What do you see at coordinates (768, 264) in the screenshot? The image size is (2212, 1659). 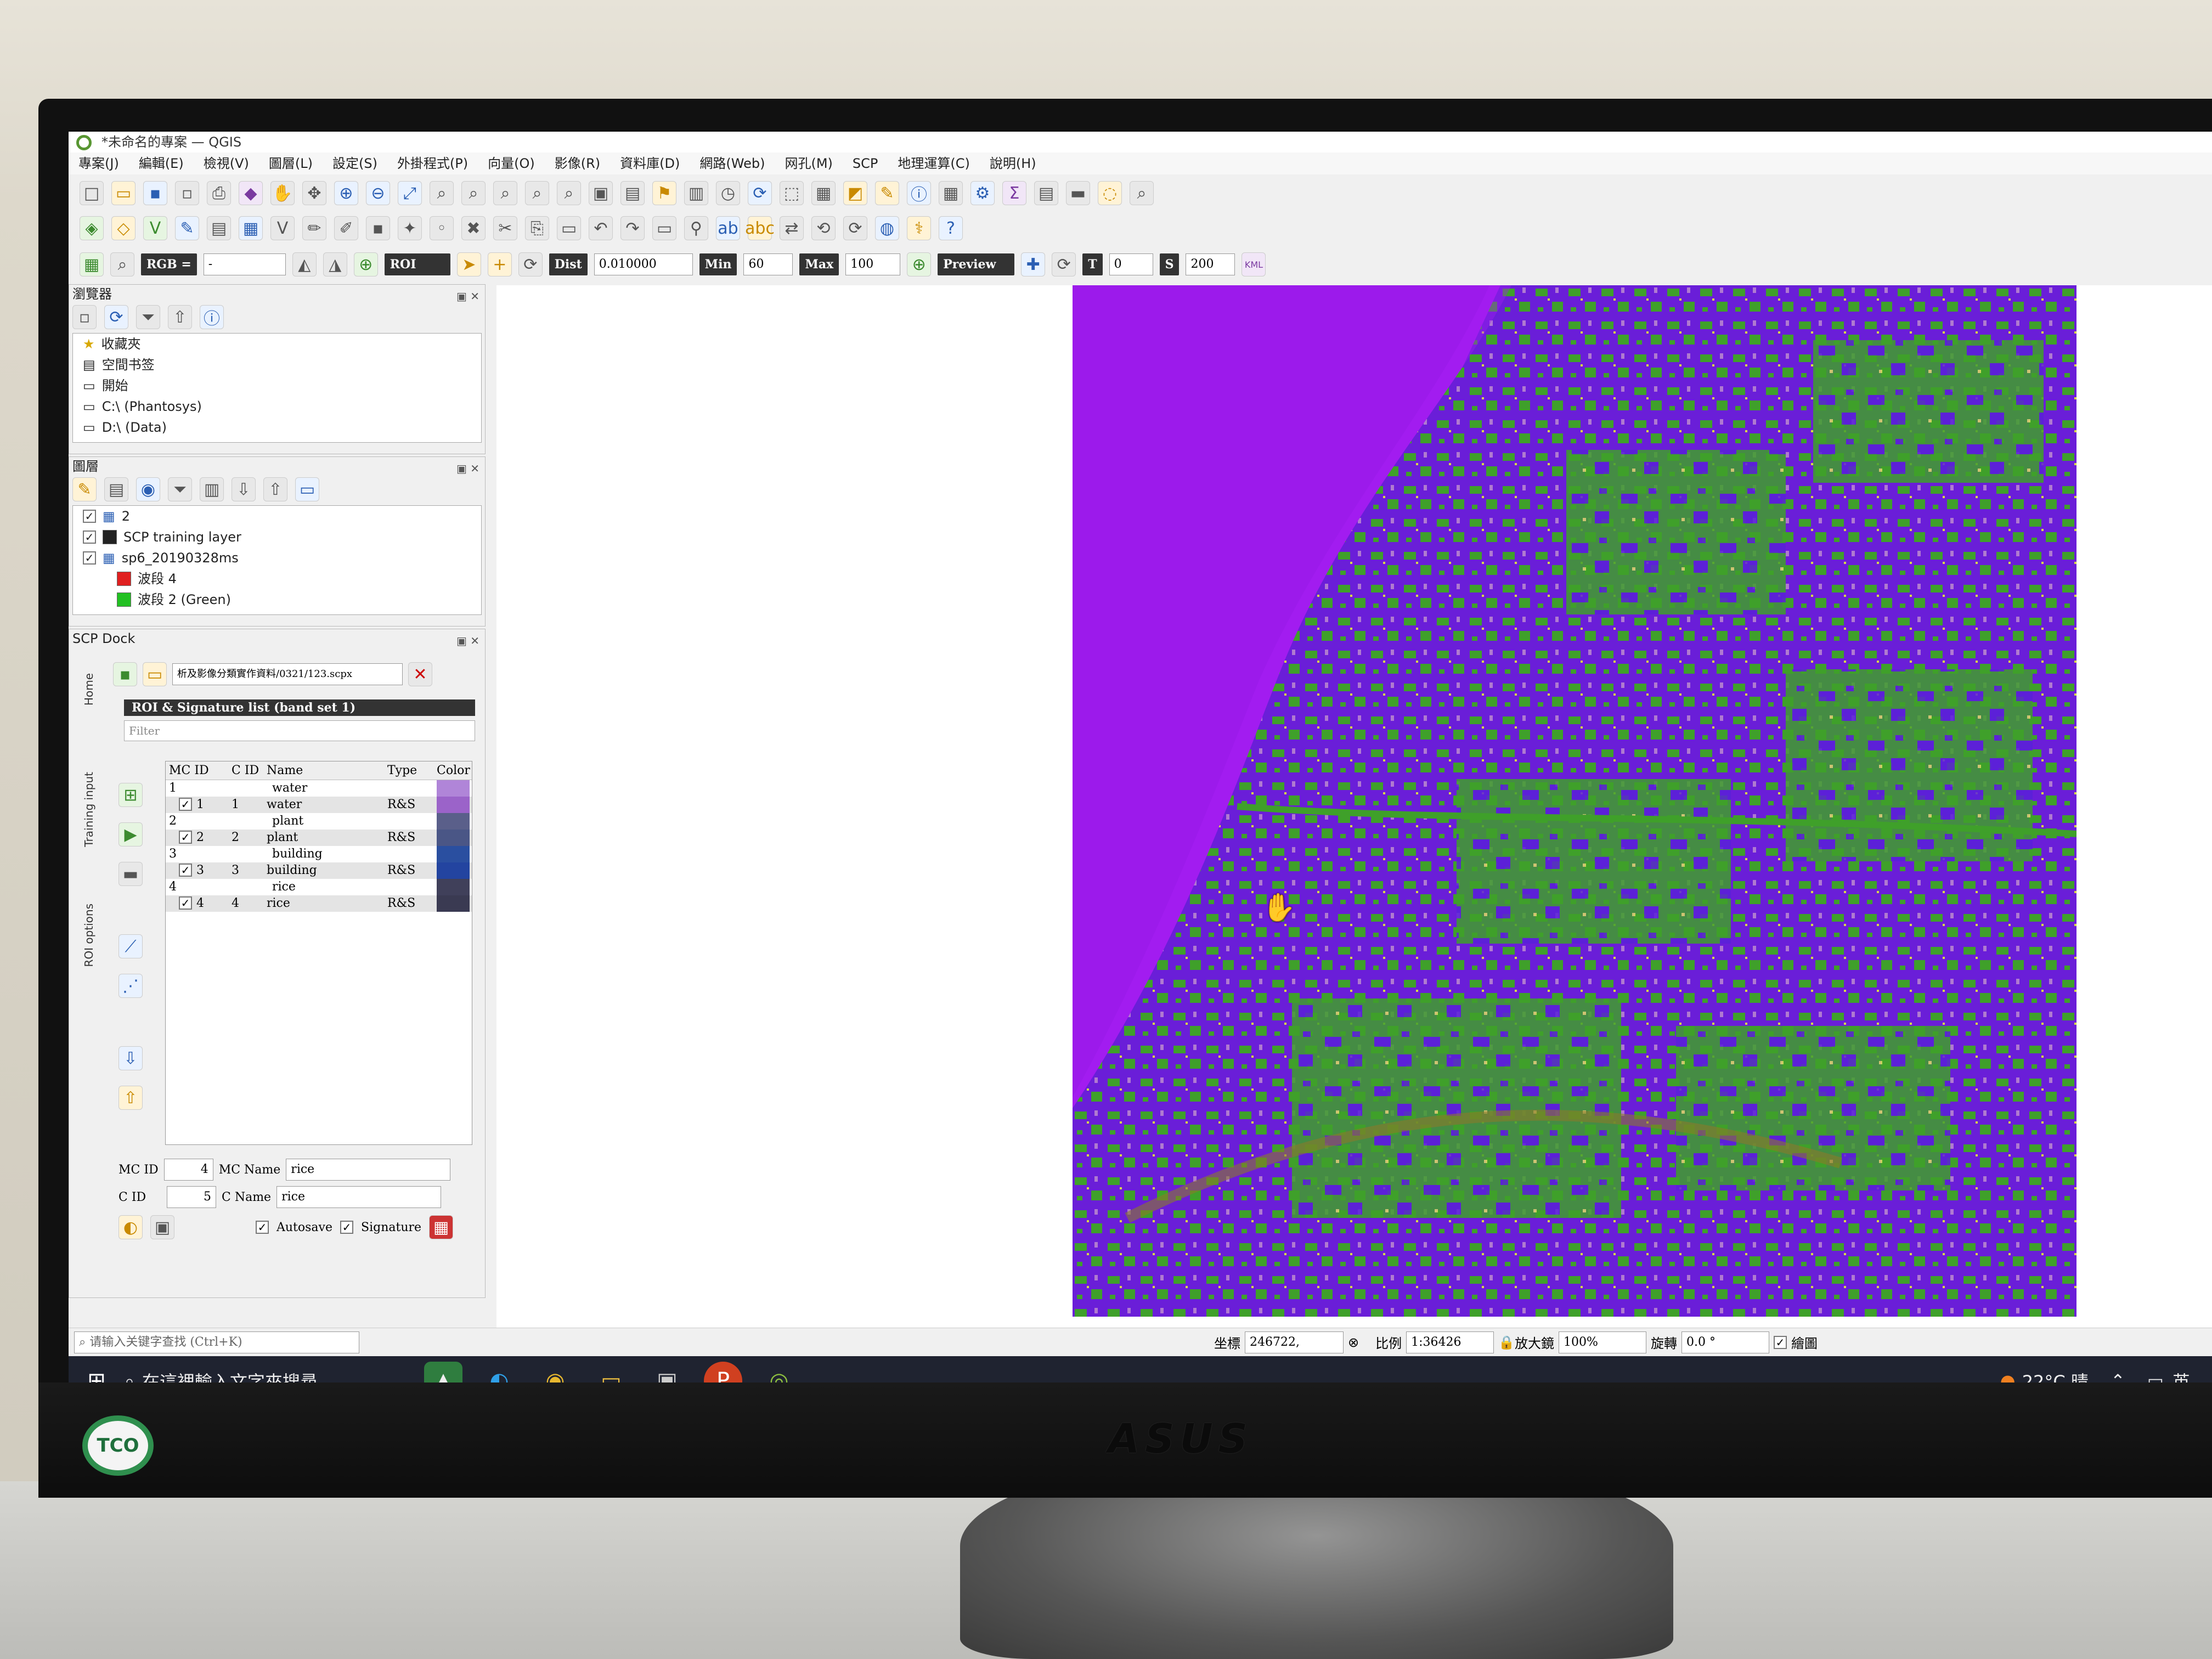 I see `min-input: 60` at bounding box center [768, 264].